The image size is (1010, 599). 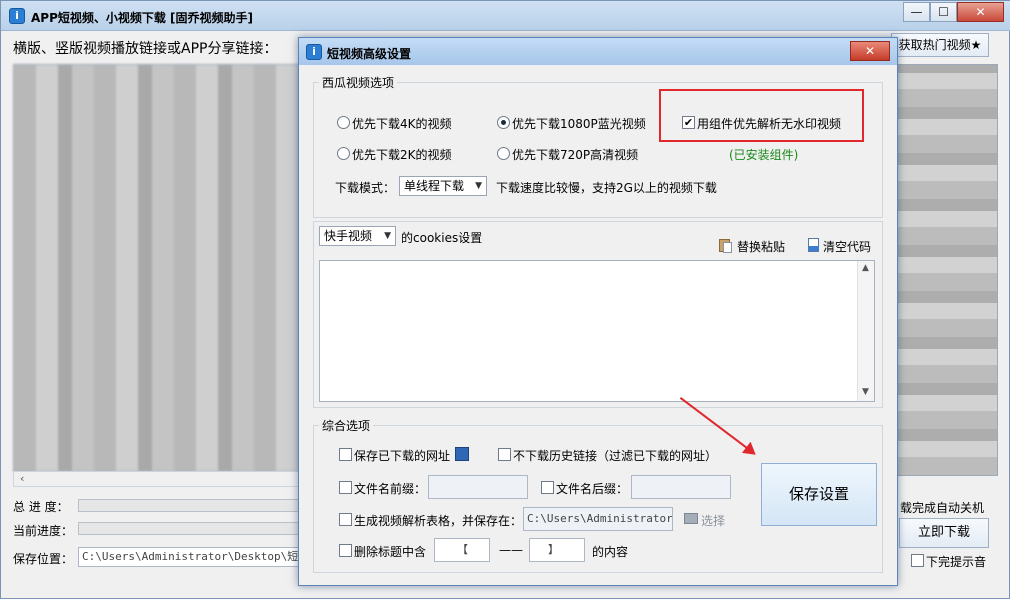 What do you see at coordinates (688, 122) in the screenshot?
I see `component-checkbox: ✔` at bounding box center [688, 122].